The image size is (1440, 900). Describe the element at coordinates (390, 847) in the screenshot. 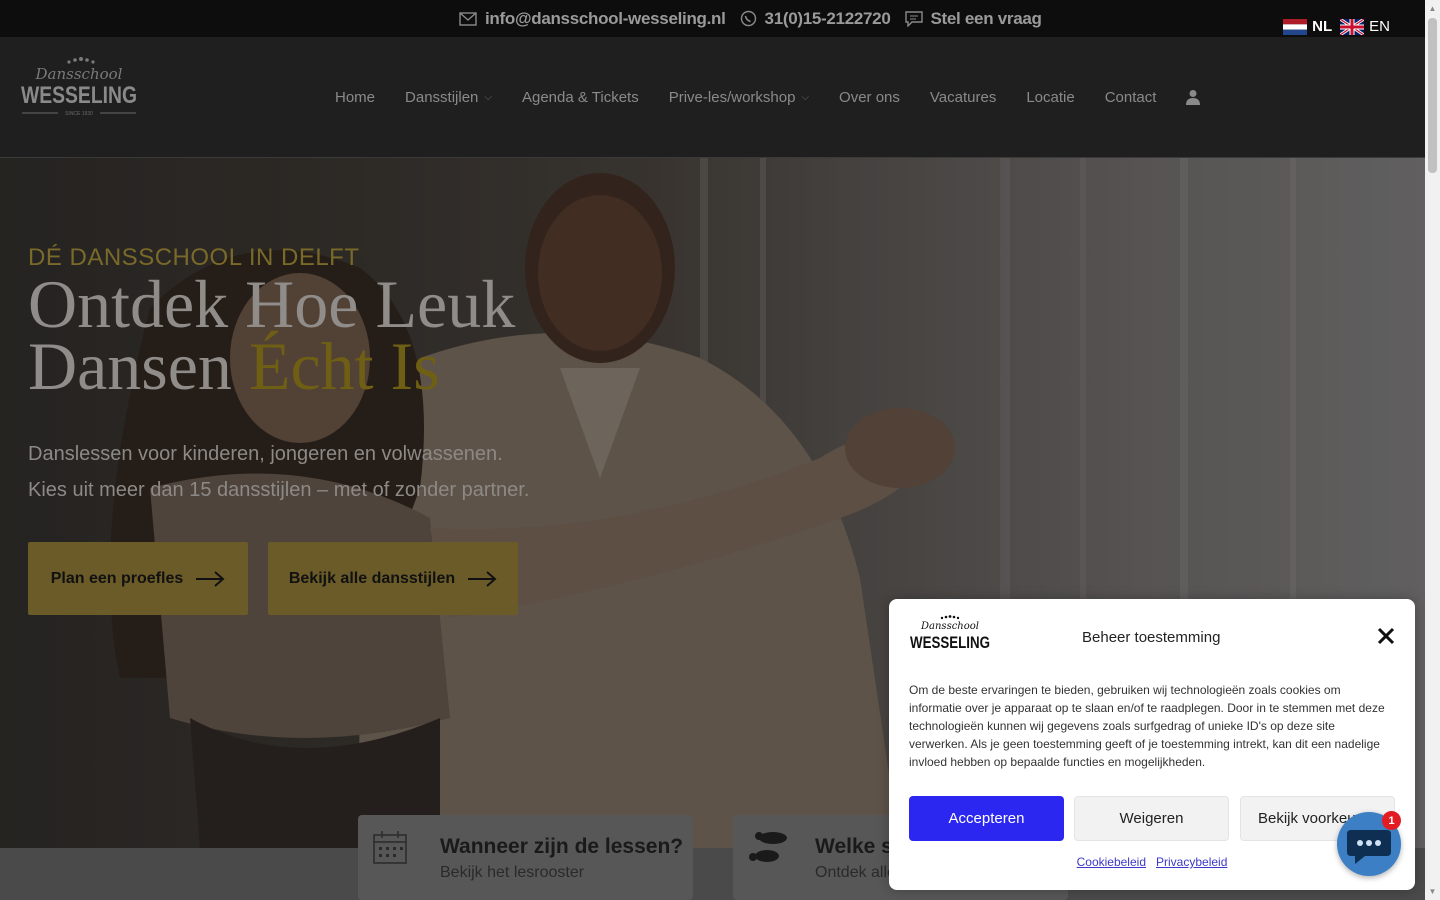

I see `calendar-icon` at that location.